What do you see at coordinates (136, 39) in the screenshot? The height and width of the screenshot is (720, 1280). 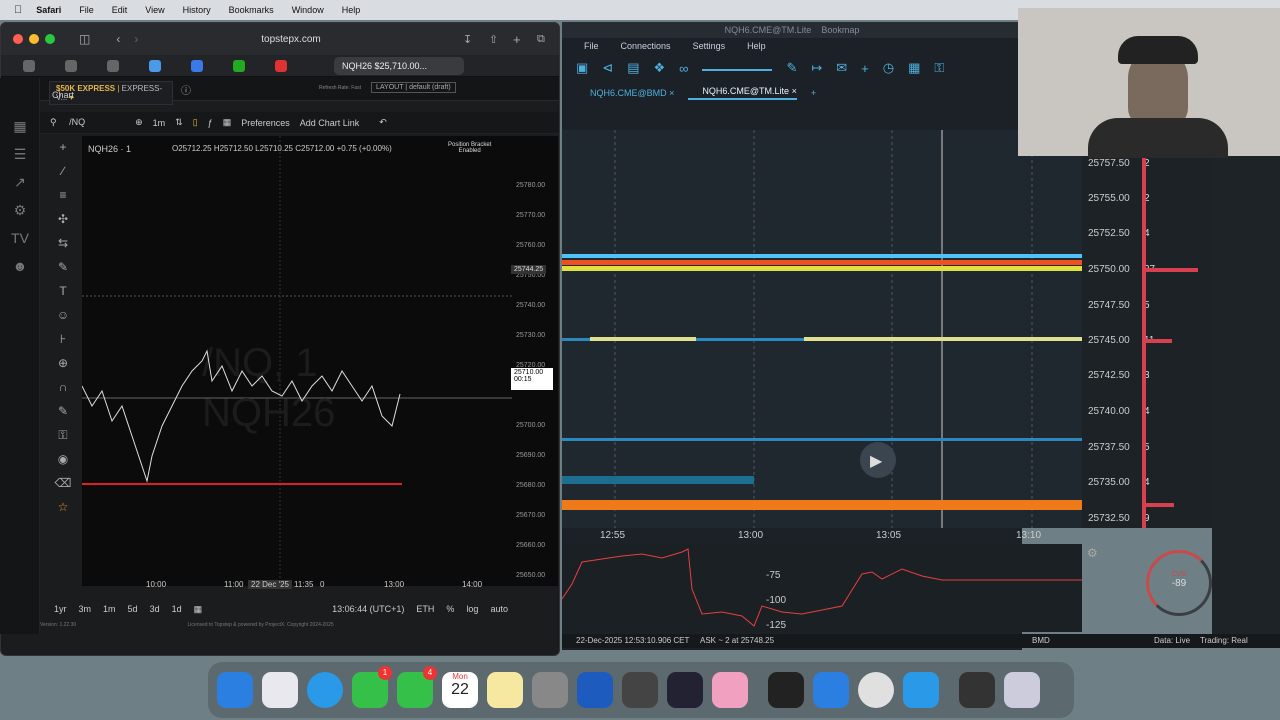 I see `forward-icon: ›` at bounding box center [136, 39].